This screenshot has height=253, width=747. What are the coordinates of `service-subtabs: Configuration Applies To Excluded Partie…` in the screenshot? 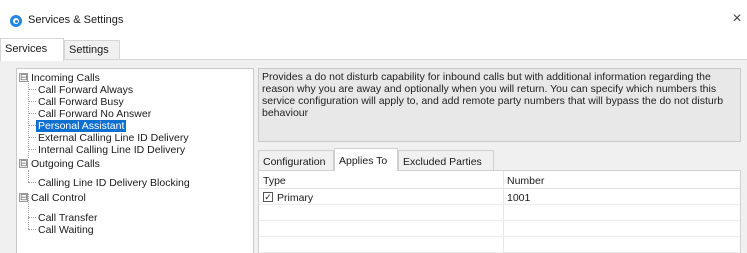 It's located at (499, 159).